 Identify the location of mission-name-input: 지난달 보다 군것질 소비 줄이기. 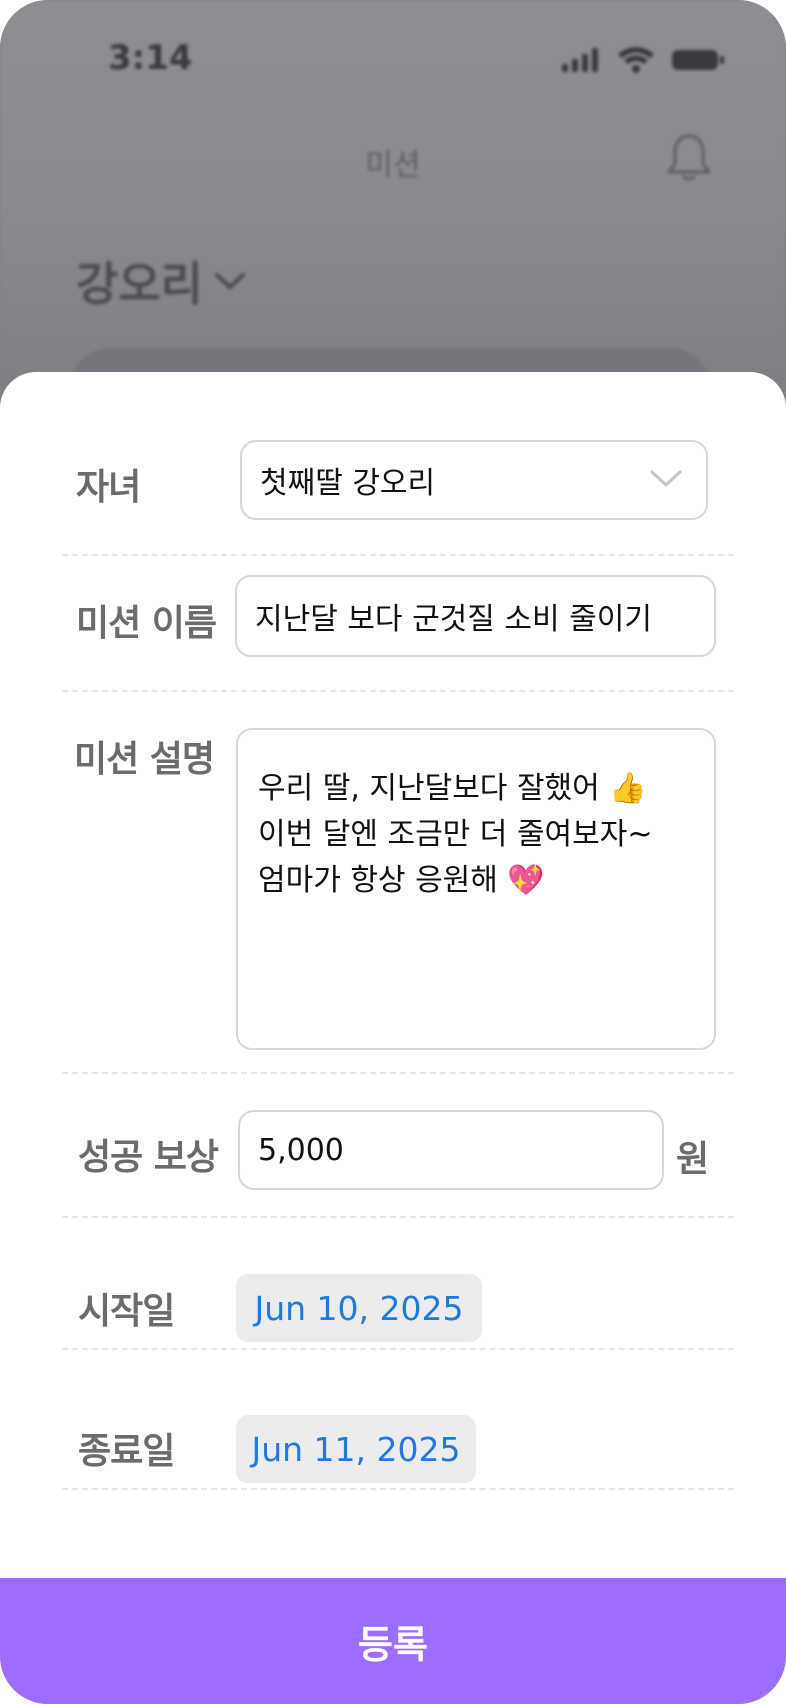
(475, 616).